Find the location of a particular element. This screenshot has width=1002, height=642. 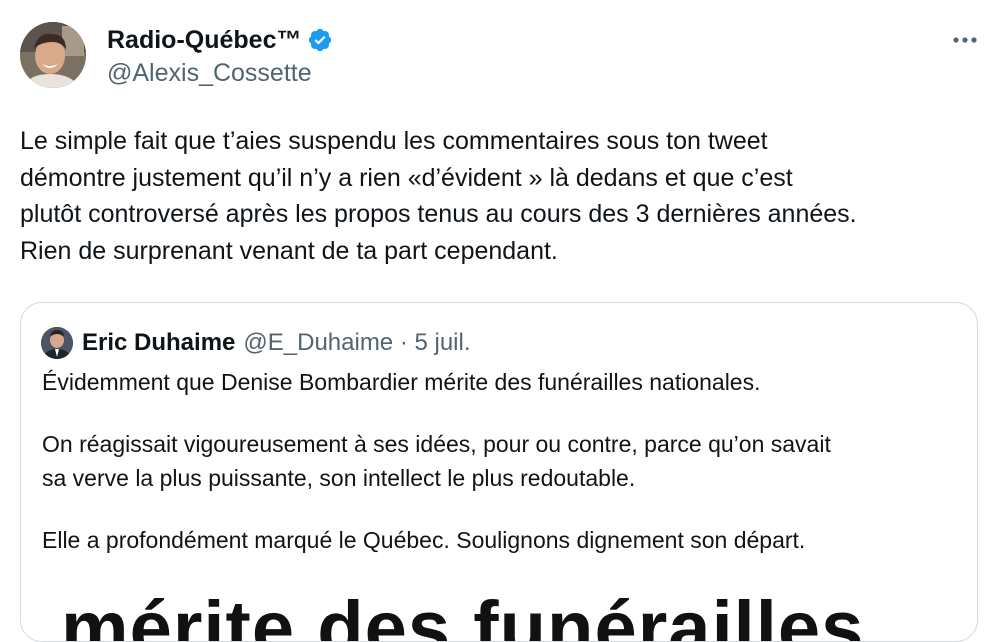

quoted-author-meta: @E_Duhaime · 5 juil. is located at coordinates (357, 342).